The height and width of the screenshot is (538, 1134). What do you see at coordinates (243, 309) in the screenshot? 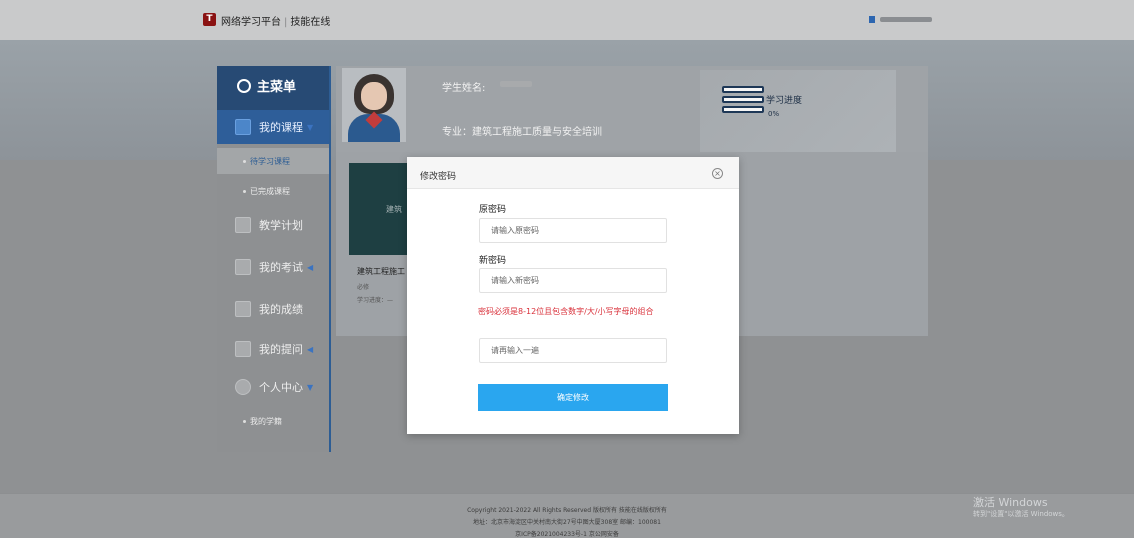
I see `grades-icon` at bounding box center [243, 309].